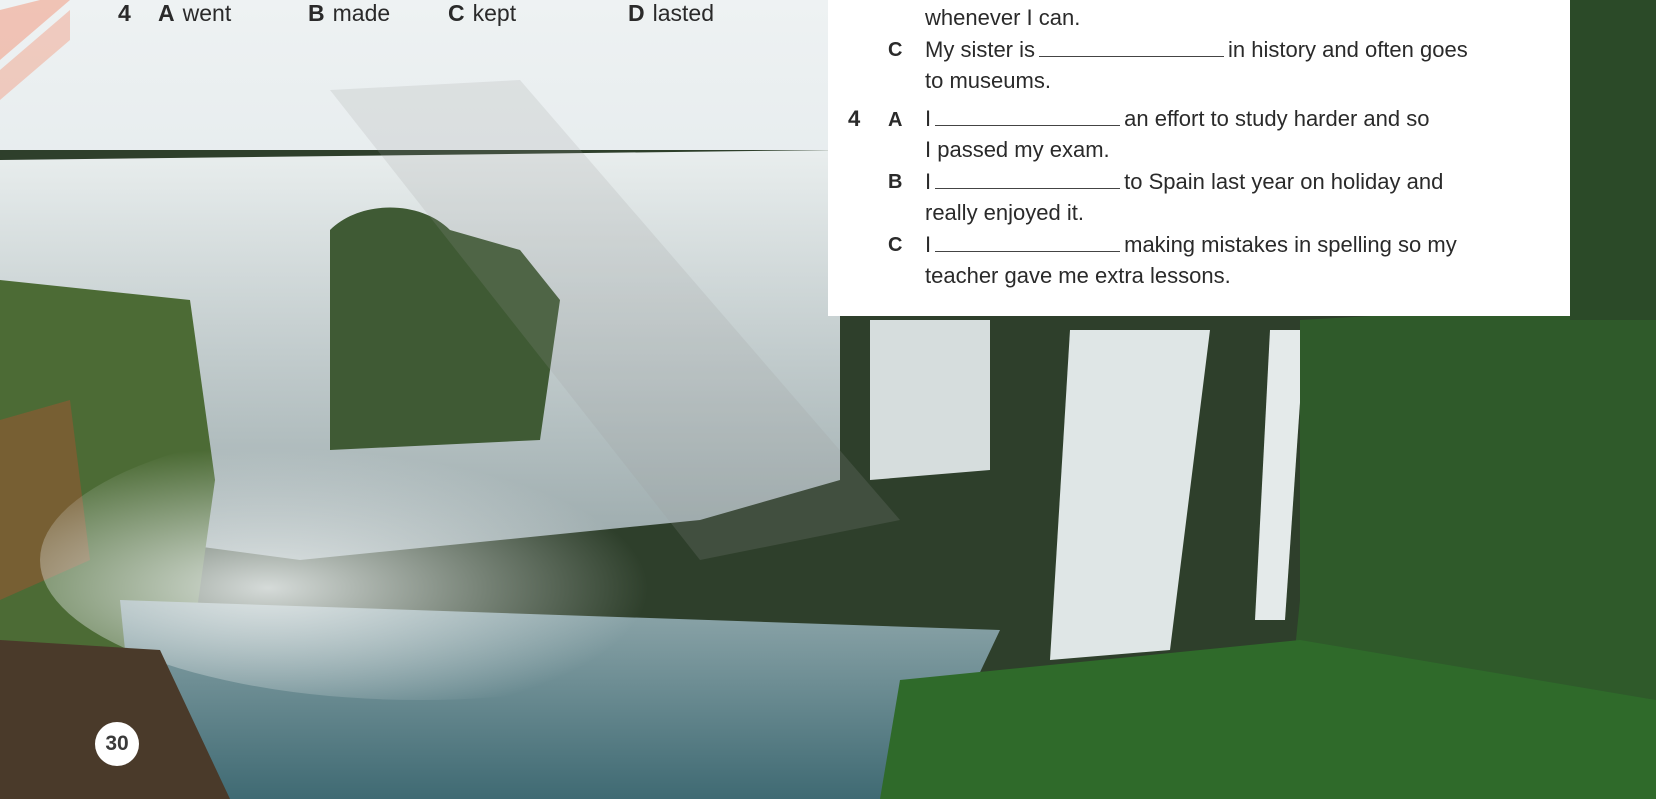 Image resolution: width=1656 pixels, height=799 pixels. What do you see at coordinates (895, 245) in the screenshot?
I see `q4-c-letter: C` at bounding box center [895, 245].